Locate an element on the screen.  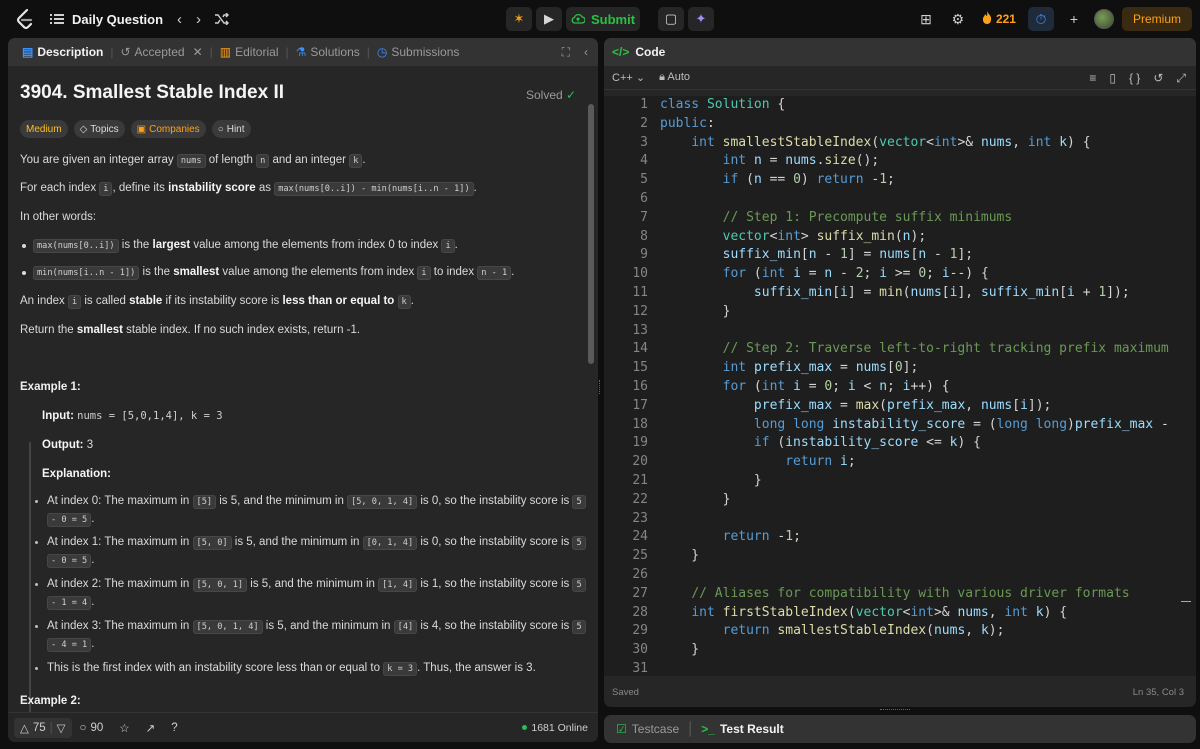
debug-button: ✶ is located at coordinates (519, 19).